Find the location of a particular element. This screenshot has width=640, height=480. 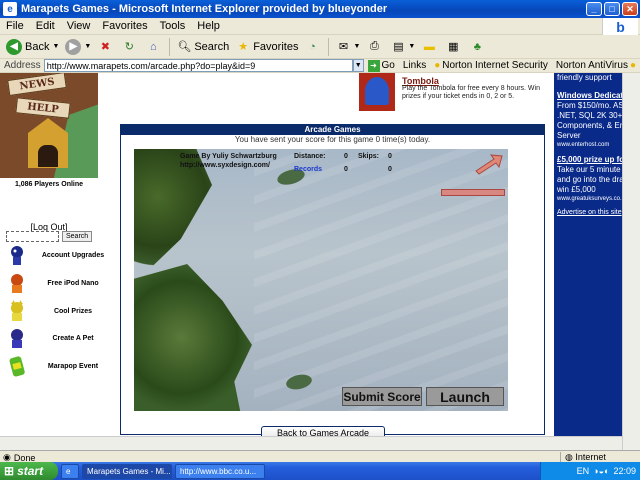

tombola-creature is located at coordinates (377, 91).